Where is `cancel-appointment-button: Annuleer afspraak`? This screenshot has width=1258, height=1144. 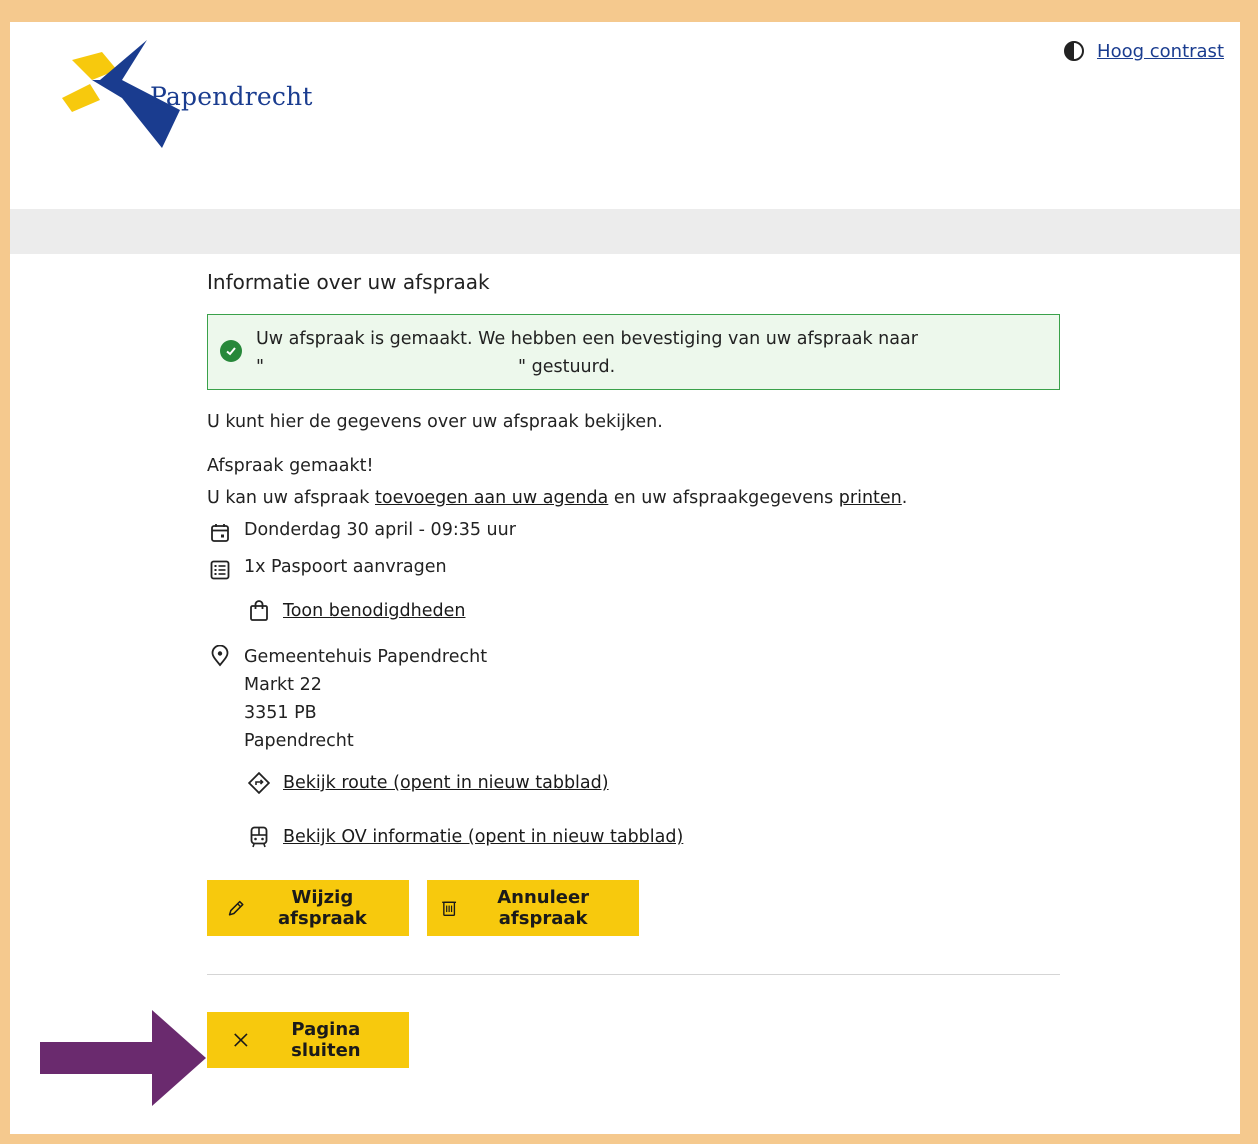 cancel-appointment-button: Annuleer afspraak is located at coordinates (533, 908).